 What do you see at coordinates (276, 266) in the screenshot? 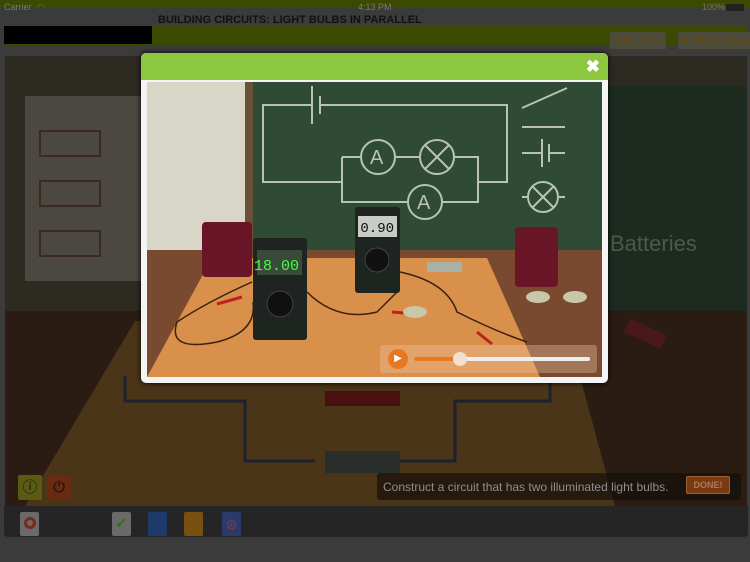
I see `meter1-reading: 18.00` at bounding box center [276, 266].